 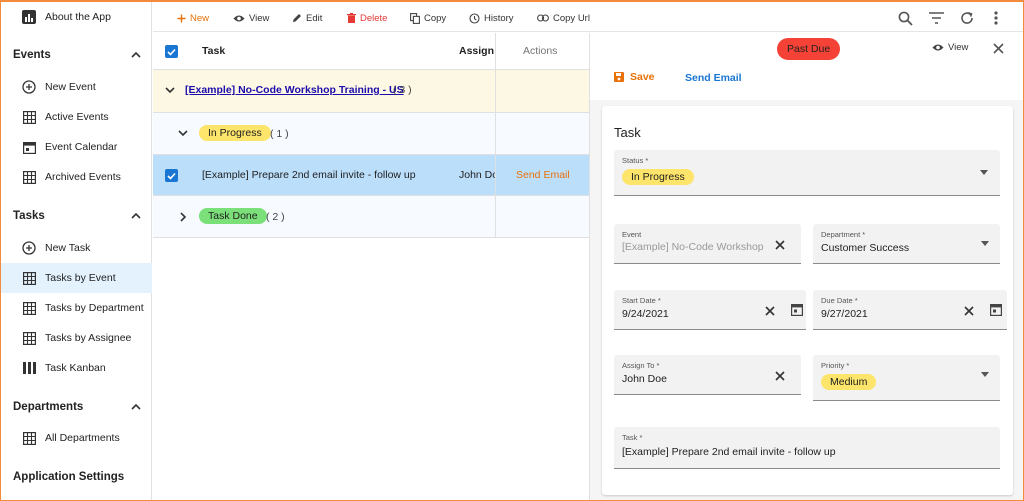 I want to click on copy-url-button: Copy Url, so click(x=563, y=18).